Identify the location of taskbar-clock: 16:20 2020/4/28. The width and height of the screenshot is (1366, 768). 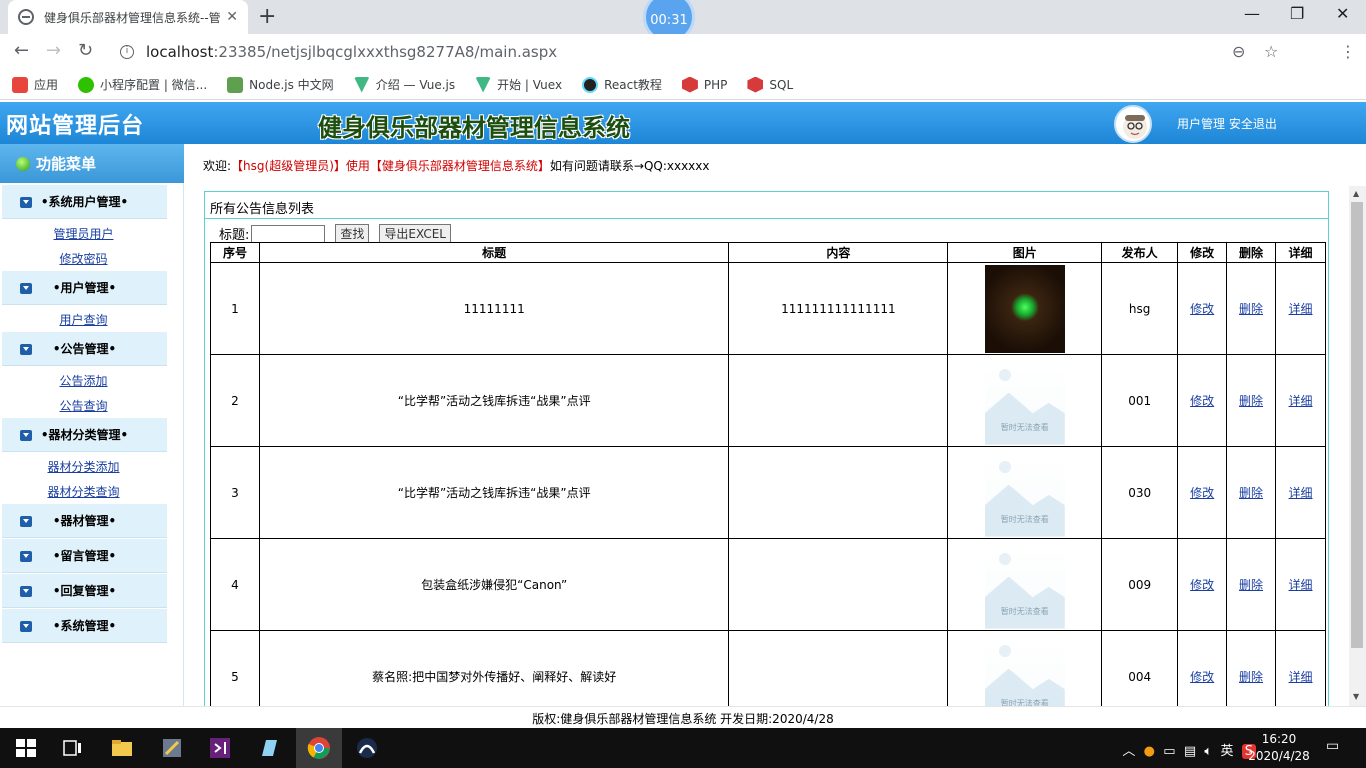
(1279, 748).